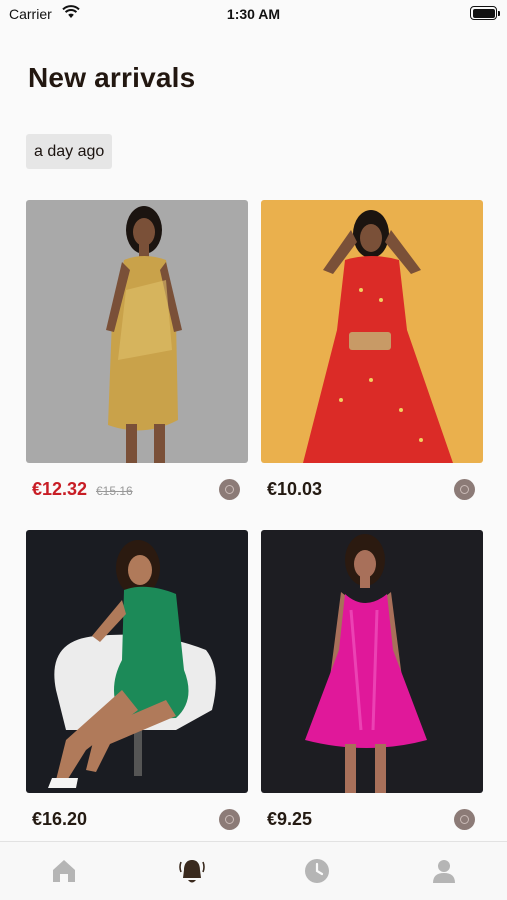 The width and height of the screenshot is (507, 900). What do you see at coordinates (253, 870) in the screenshot?
I see `tab-bar` at bounding box center [253, 870].